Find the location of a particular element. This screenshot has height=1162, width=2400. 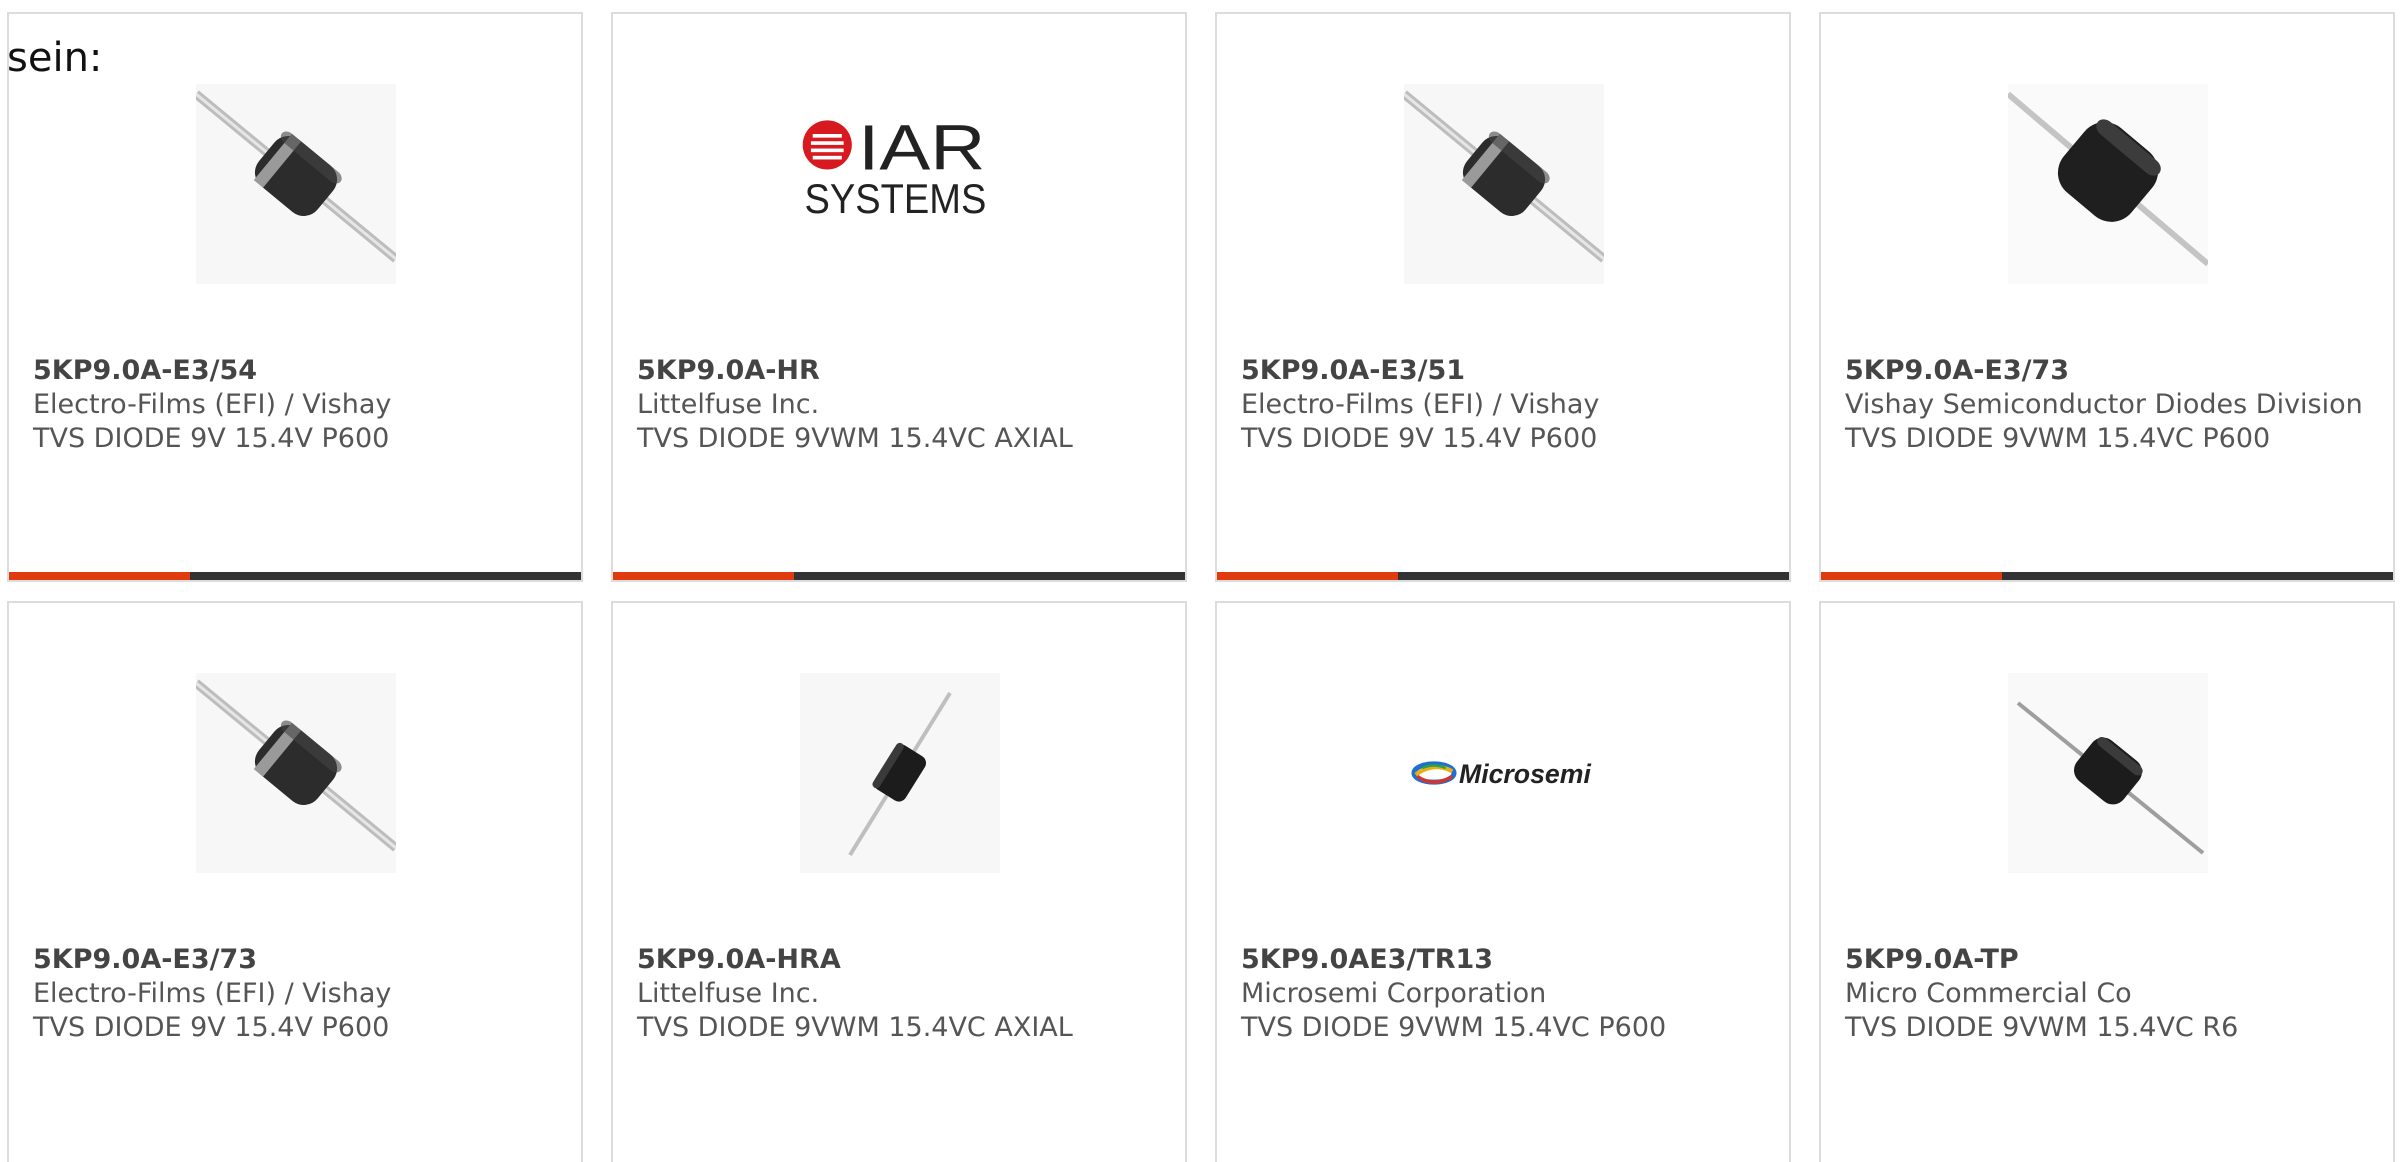

microsemi-logo: Microsemi is located at coordinates (1501, 774).